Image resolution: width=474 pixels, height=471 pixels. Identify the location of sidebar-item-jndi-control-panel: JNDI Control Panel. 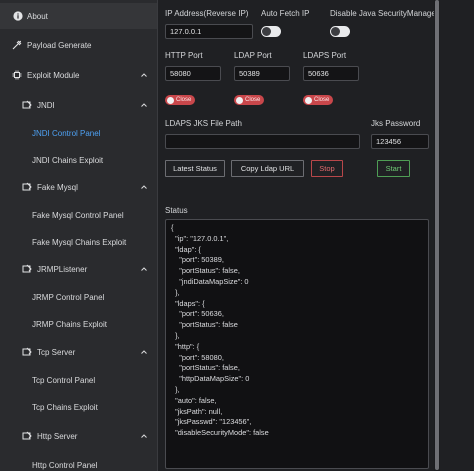
(78, 133).